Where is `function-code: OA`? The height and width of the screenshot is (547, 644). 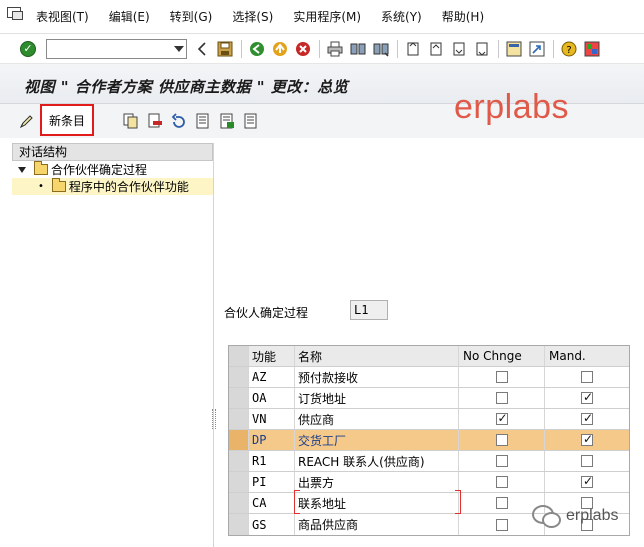 function-code: OA is located at coordinates (272, 398).